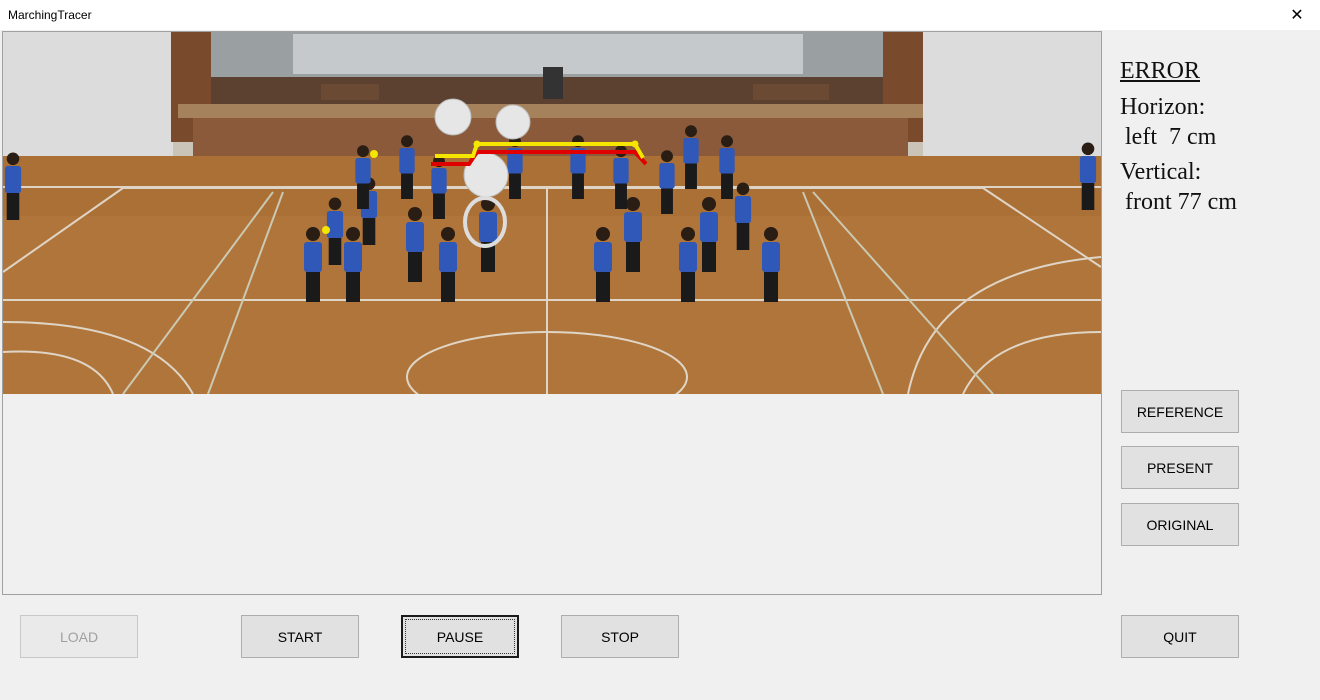  I want to click on quit-button: QUIT, so click(1180, 636).